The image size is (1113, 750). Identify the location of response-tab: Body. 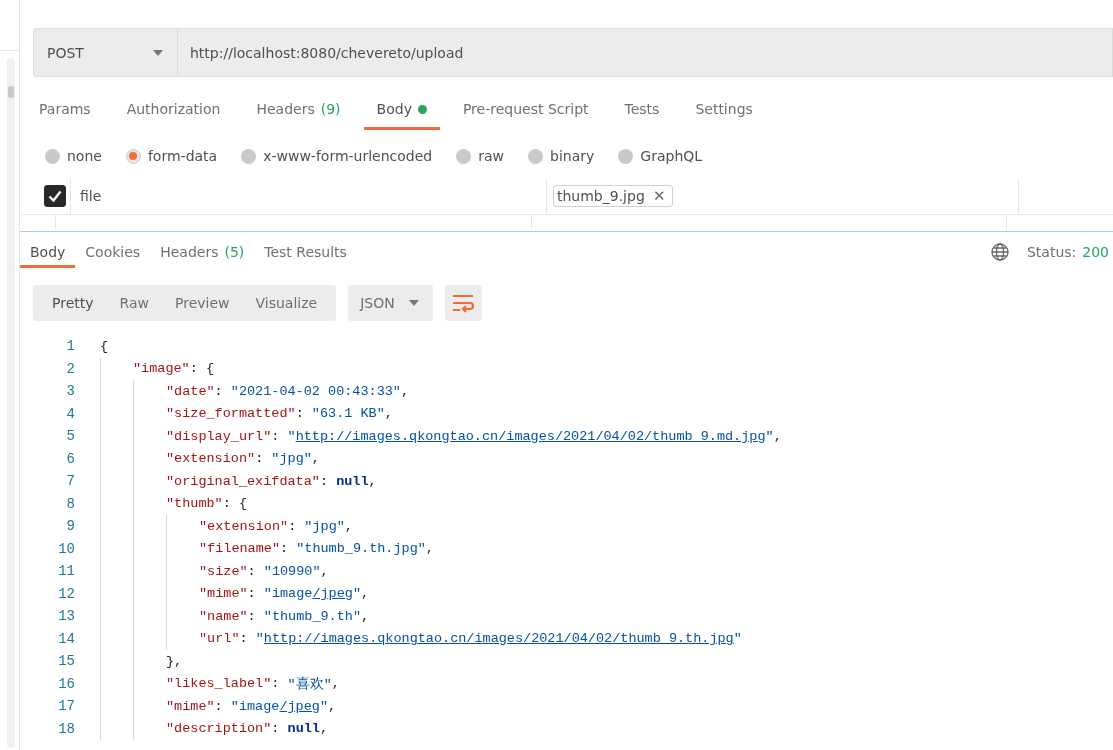
(48, 252).